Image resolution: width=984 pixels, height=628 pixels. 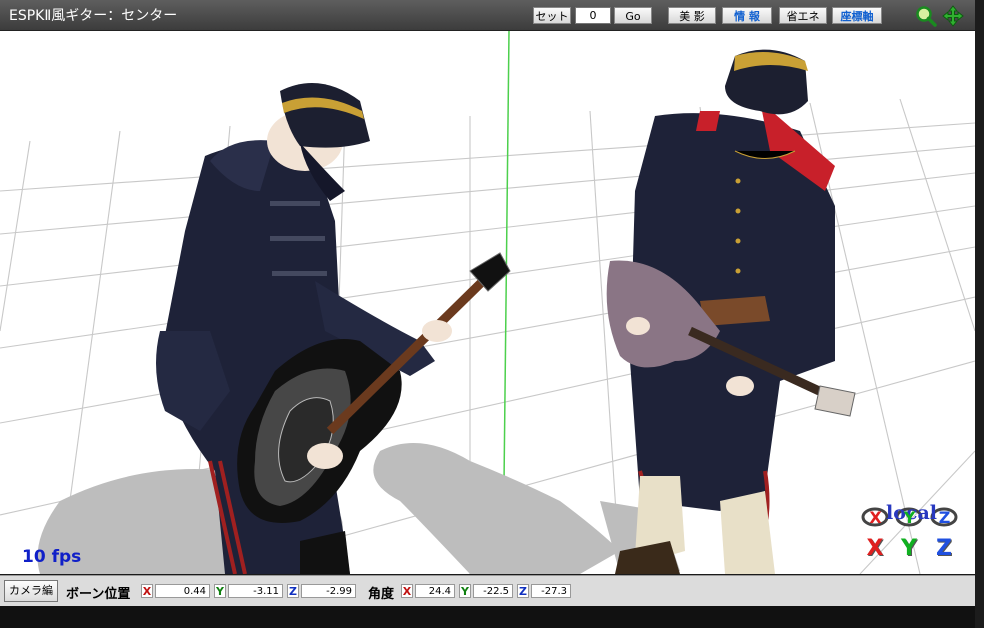 I want to click on ang-y-axis-label: Y, so click(x=465, y=591).